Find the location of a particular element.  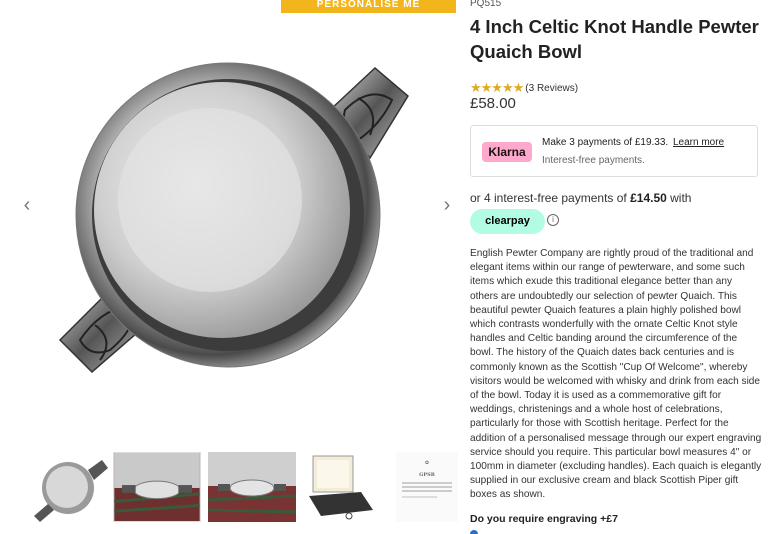

thumbnail-5-certificate: ✿ GPSR is located at coordinates (427, 487).